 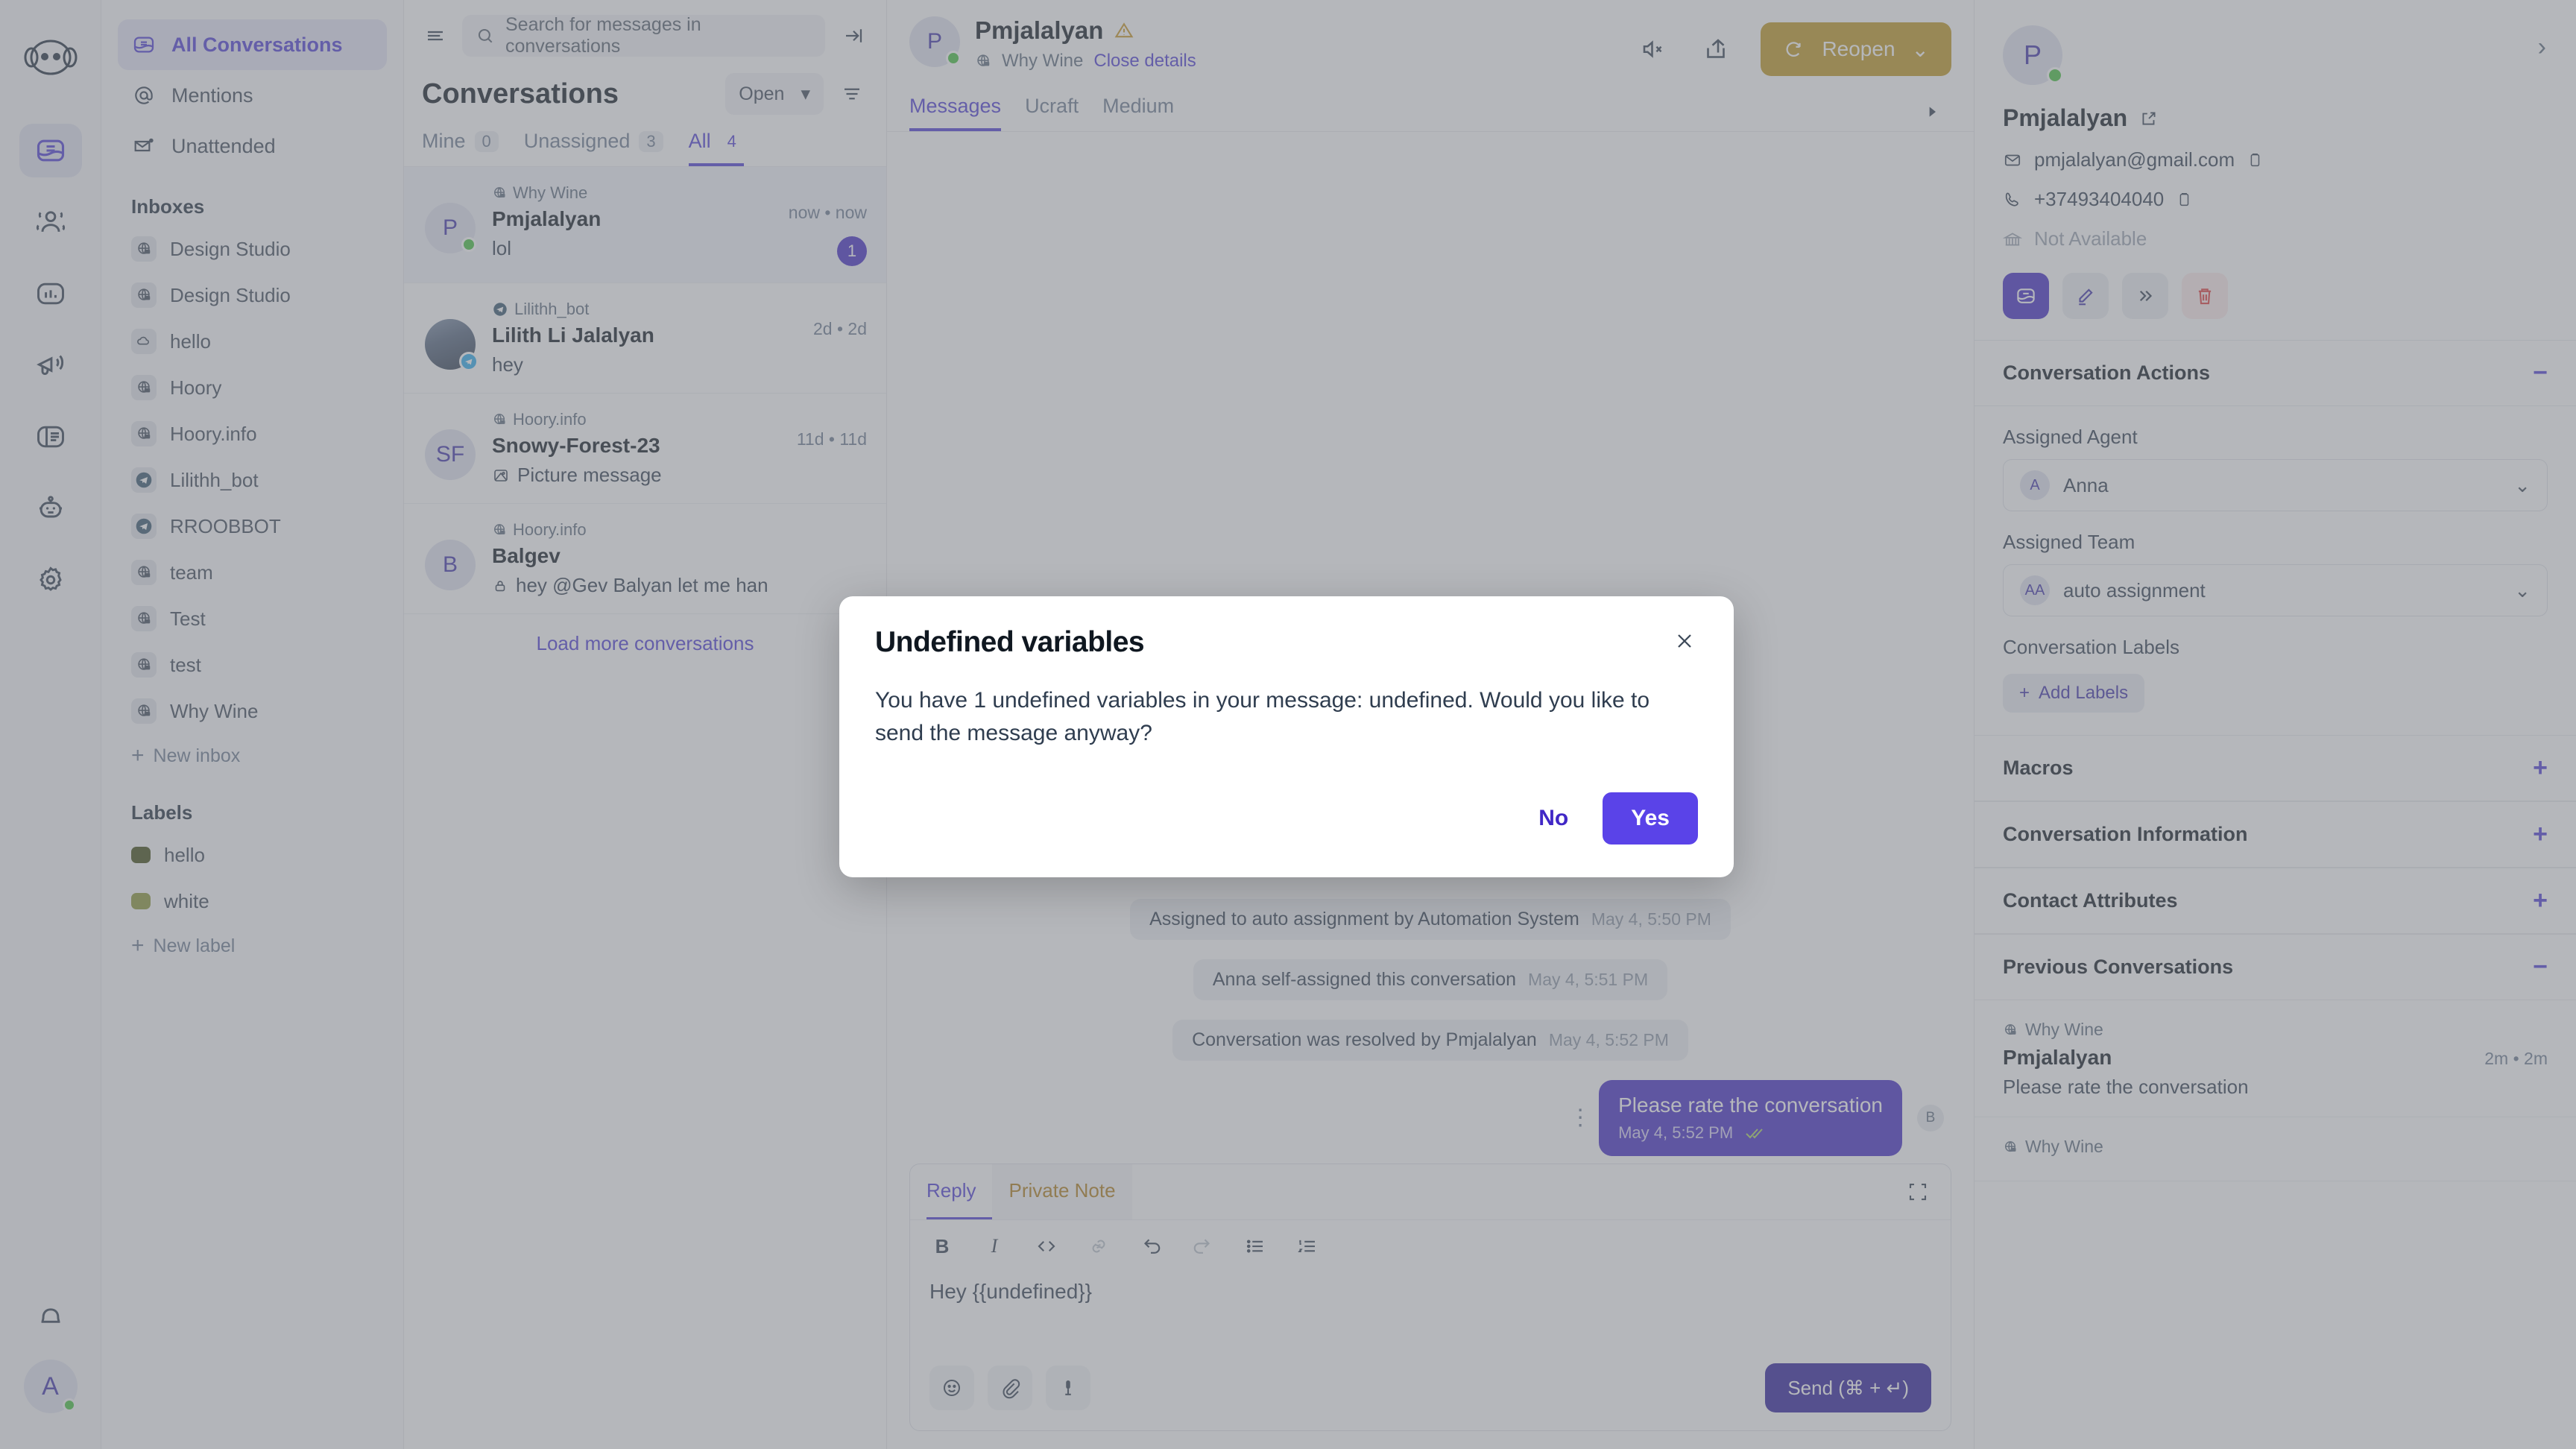 What do you see at coordinates (1650, 819) in the screenshot?
I see `yes-button: Yes` at bounding box center [1650, 819].